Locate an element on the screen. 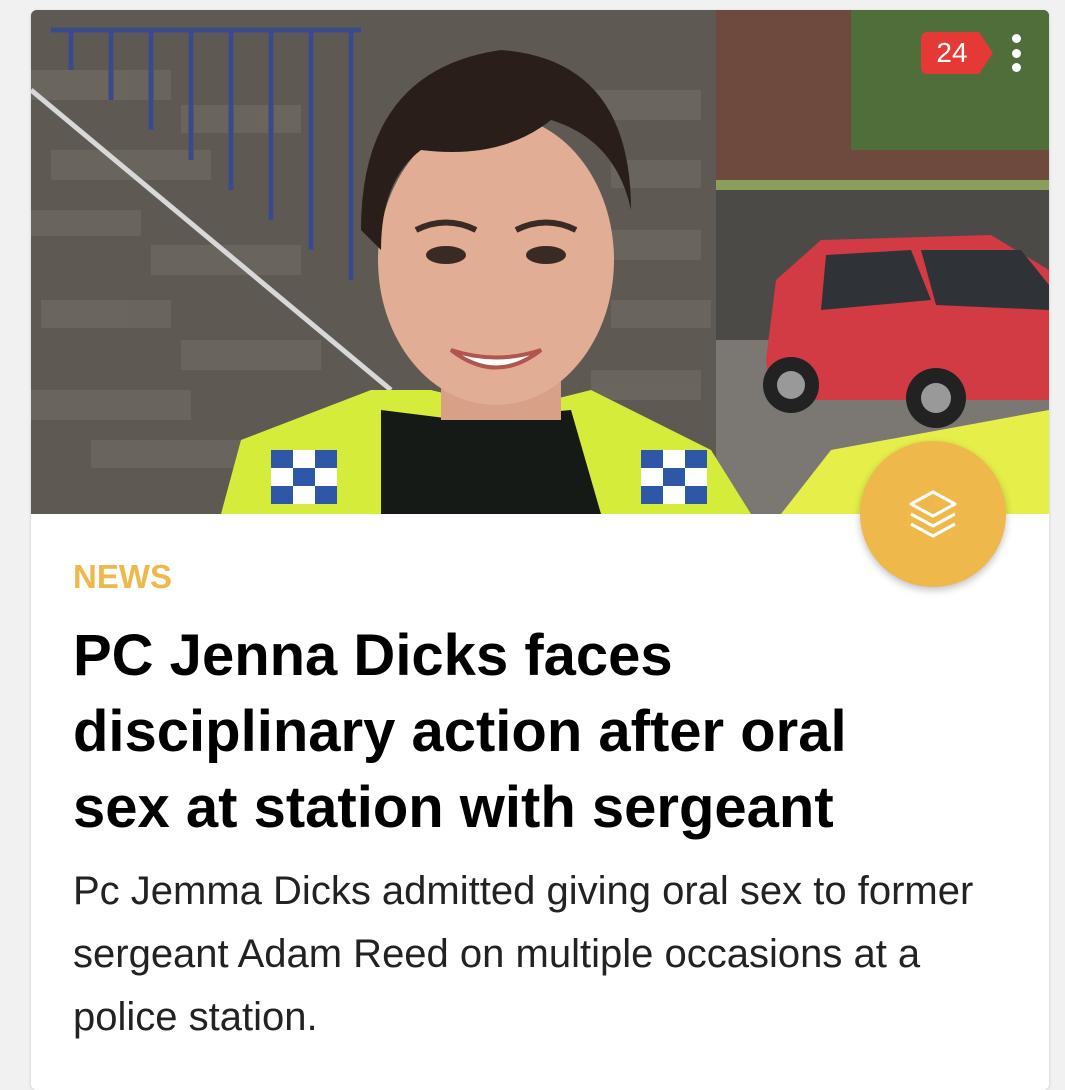 Image resolution: width=1065 pixels, height=1090 pixels. stories-stack-button is located at coordinates (933, 514).